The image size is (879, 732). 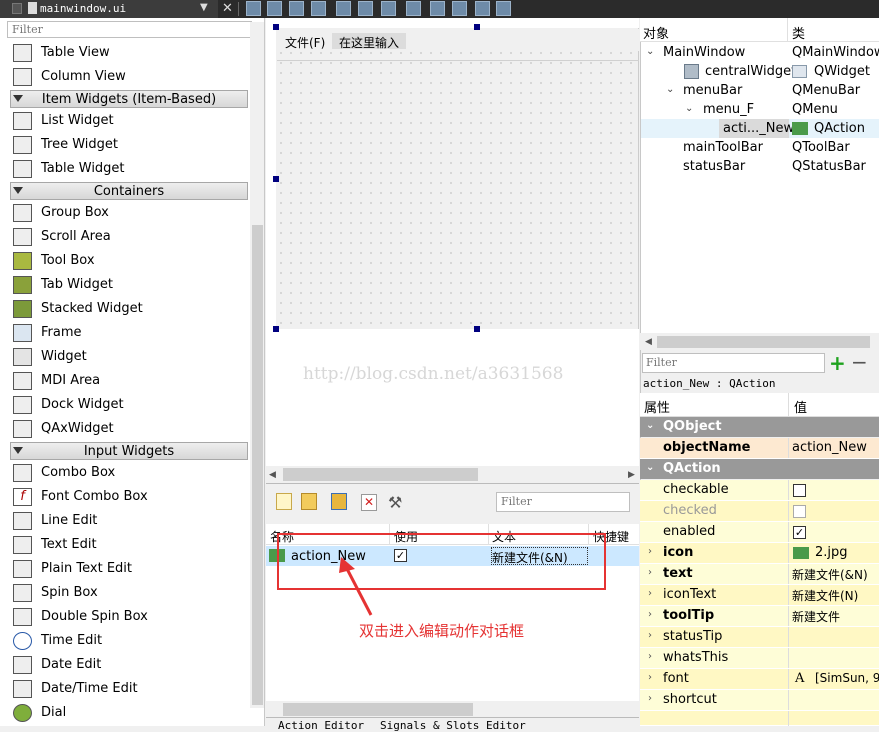 I want to click on chevron-down-icon: ▼, so click(x=204, y=7).